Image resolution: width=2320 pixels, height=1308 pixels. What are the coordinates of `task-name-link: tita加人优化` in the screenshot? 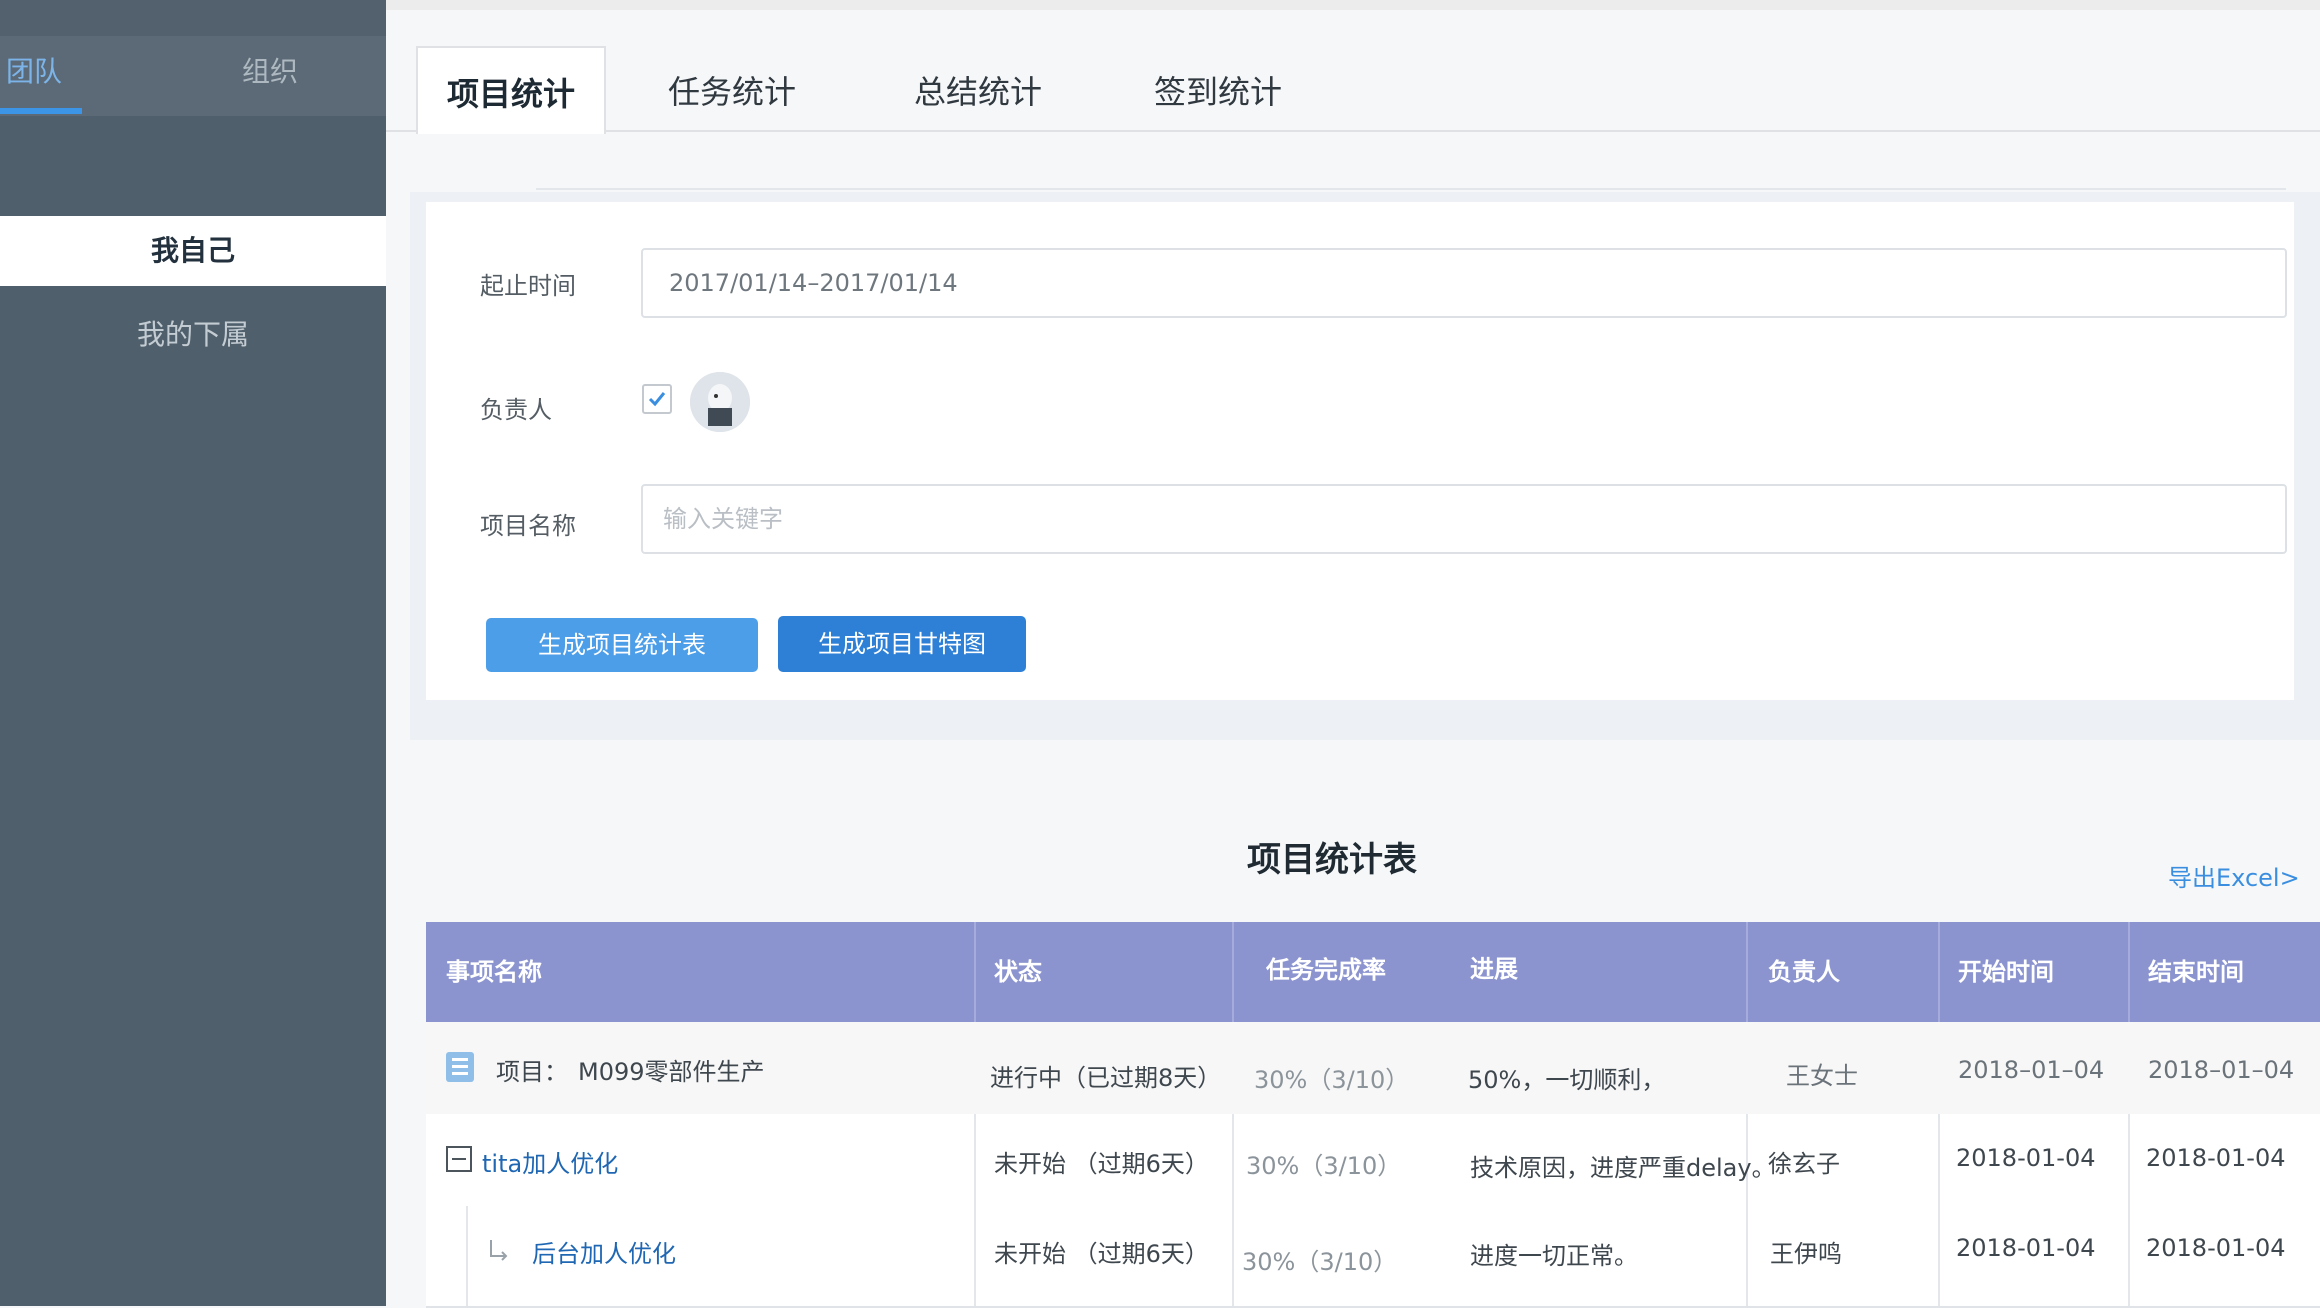 It's located at (550, 1161).